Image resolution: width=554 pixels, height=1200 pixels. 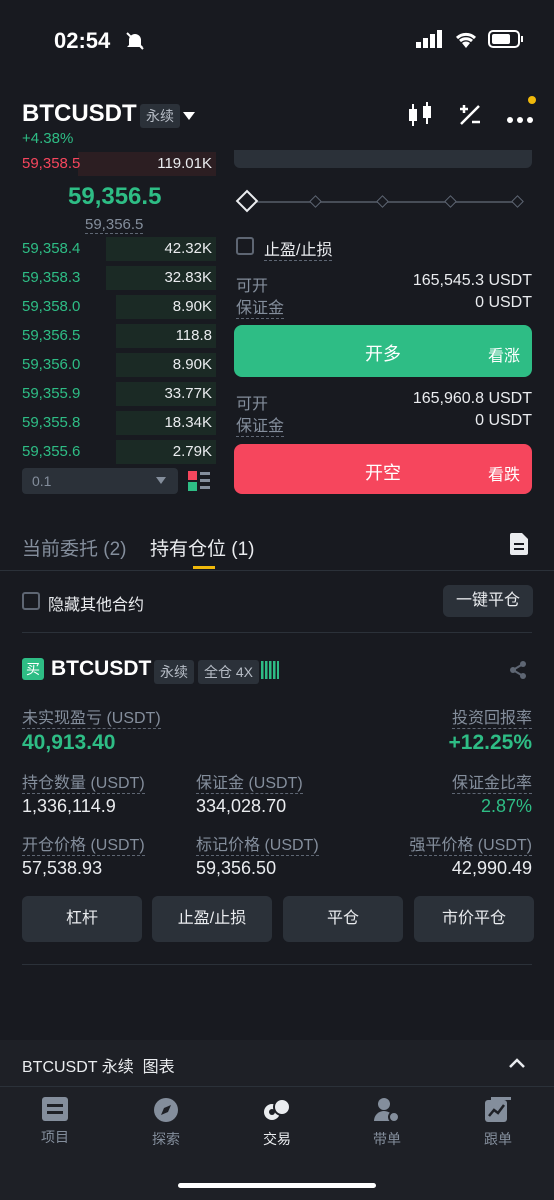 What do you see at coordinates (491, 868) in the screenshot?
I see `liq-price-value: 42,990.49` at bounding box center [491, 868].